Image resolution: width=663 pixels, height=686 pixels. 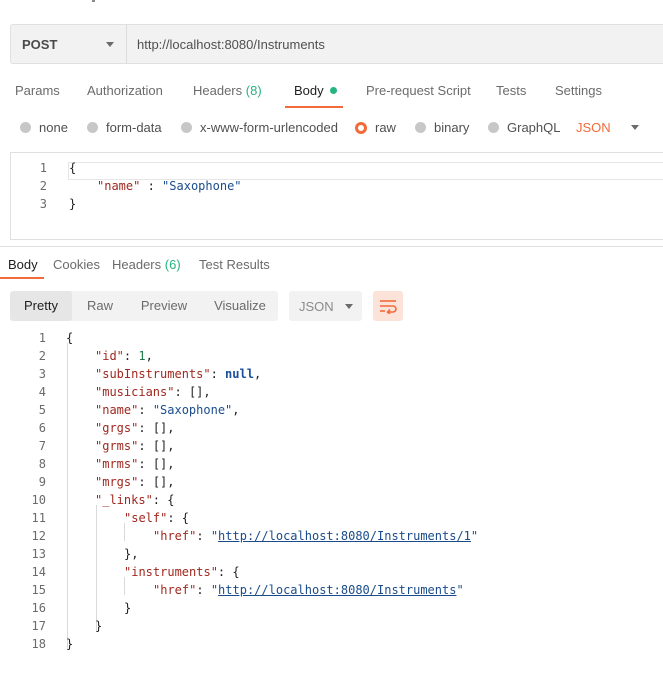 What do you see at coordinates (253, 90) in the screenshot?
I see `headers-count: (8)` at bounding box center [253, 90].